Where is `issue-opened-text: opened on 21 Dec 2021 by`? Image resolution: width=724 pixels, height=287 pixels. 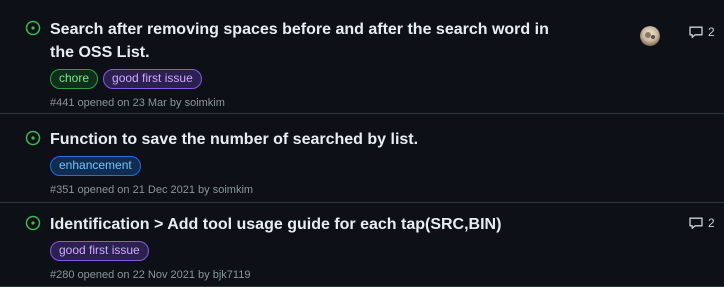 issue-opened-text: opened on 21 Dec 2021 by is located at coordinates (143, 190).